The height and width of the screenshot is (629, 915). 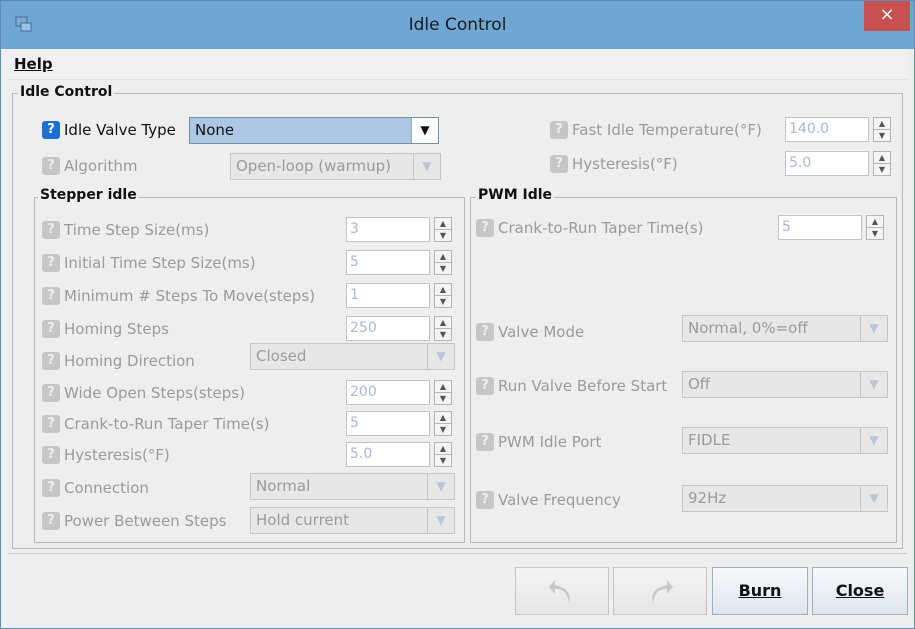 What do you see at coordinates (562, 591) in the screenshot?
I see `undo-button` at bounding box center [562, 591].